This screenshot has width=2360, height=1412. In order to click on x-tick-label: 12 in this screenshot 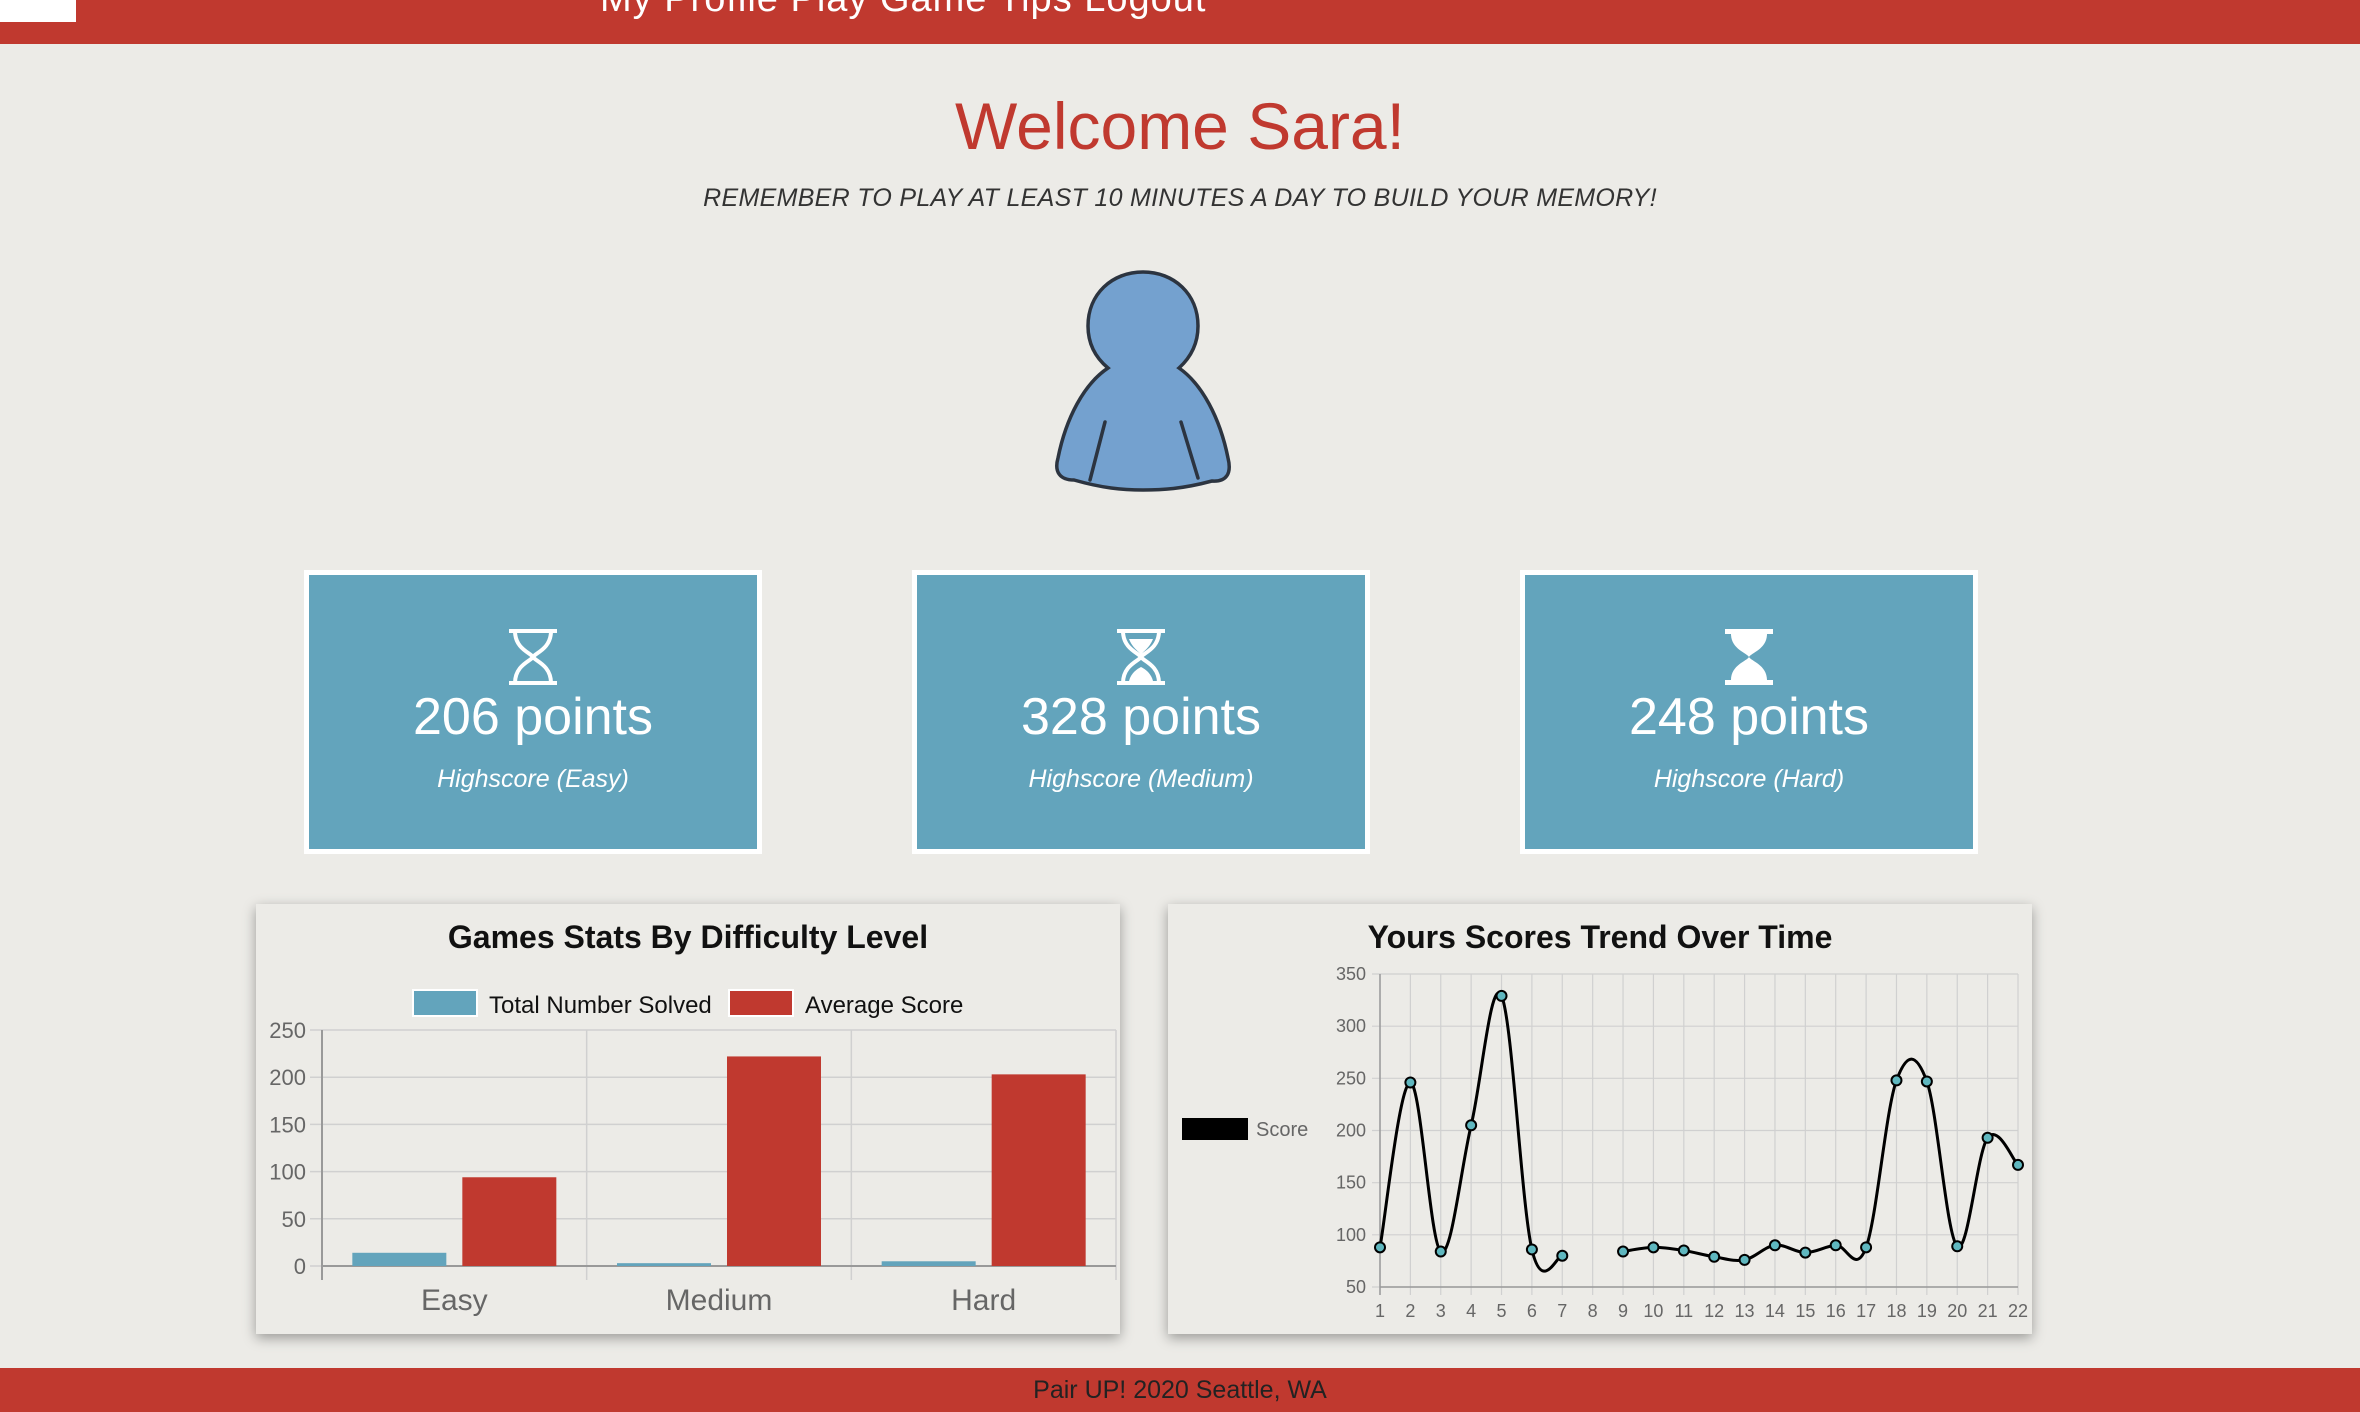, I will do `click(1714, 1311)`.